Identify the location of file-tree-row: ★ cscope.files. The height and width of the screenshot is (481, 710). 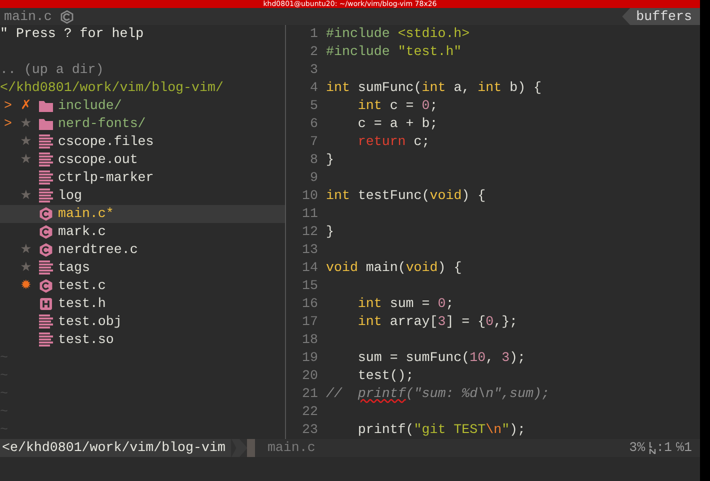
(142, 142).